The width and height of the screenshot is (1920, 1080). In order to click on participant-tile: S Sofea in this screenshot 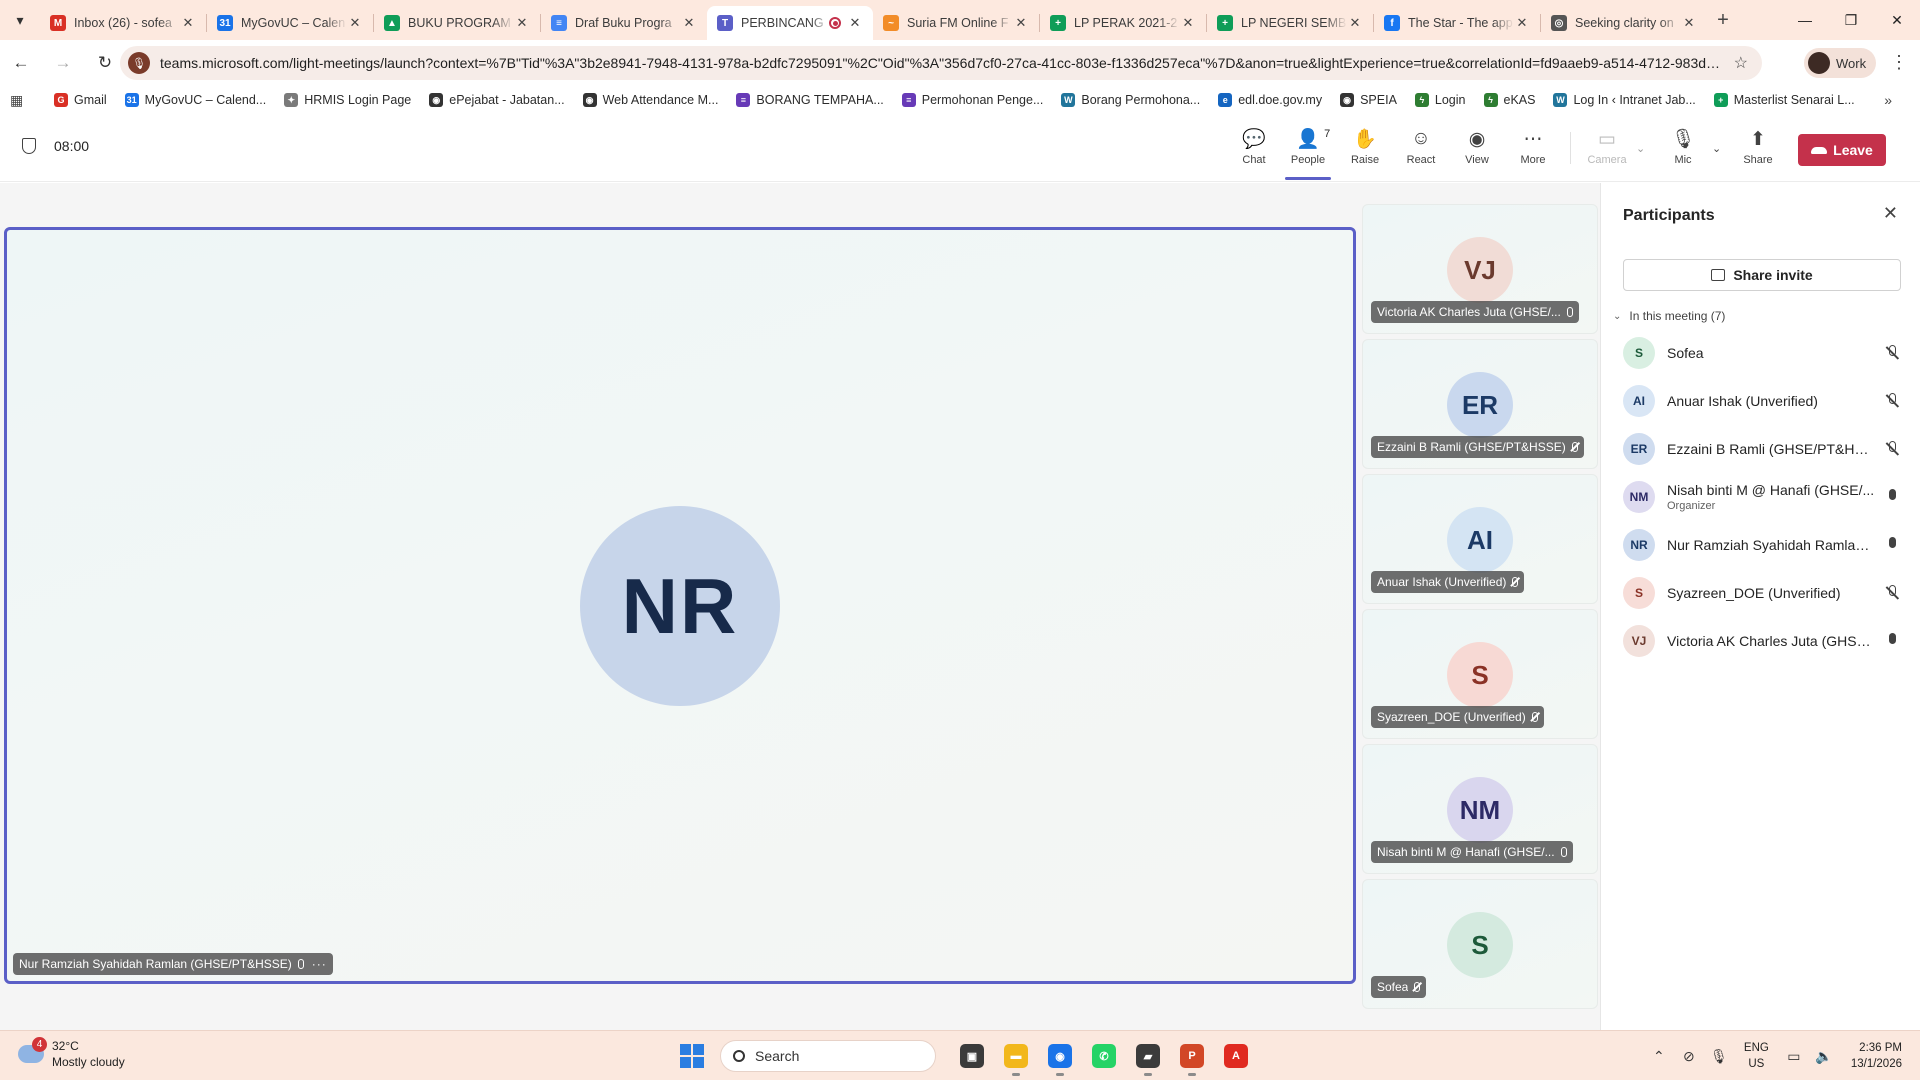, I will do `click(1480, 944)`.